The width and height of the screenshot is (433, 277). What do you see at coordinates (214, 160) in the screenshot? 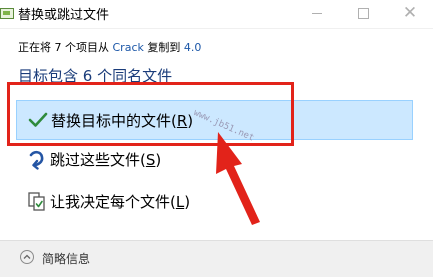
I see `skip-files-option: 跳过这些文件(S)` at bounding box center [214, 160].